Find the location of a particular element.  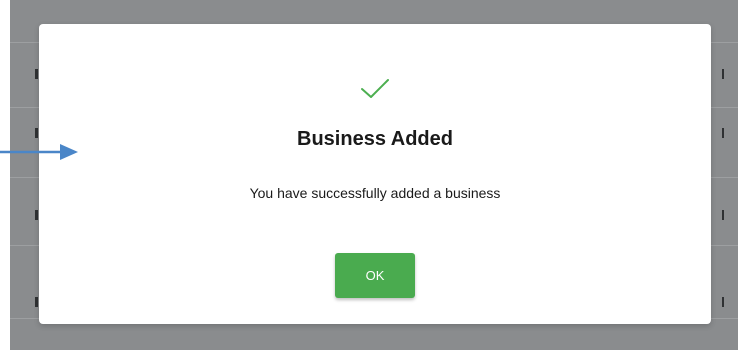

dialog-message: You have successfully added a business is located at coordinates (375, 193).